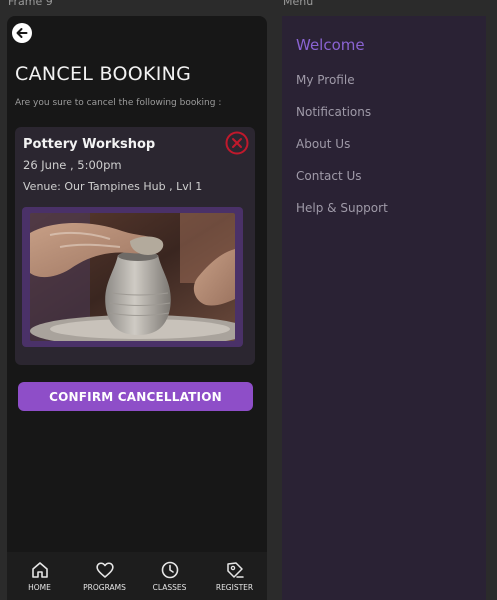 The height and width of the screenshot is (600, 497). What do you see at coordinates (235, 570) in the screenshot?
I see `pen-icon` at bounding box center [235, 570].